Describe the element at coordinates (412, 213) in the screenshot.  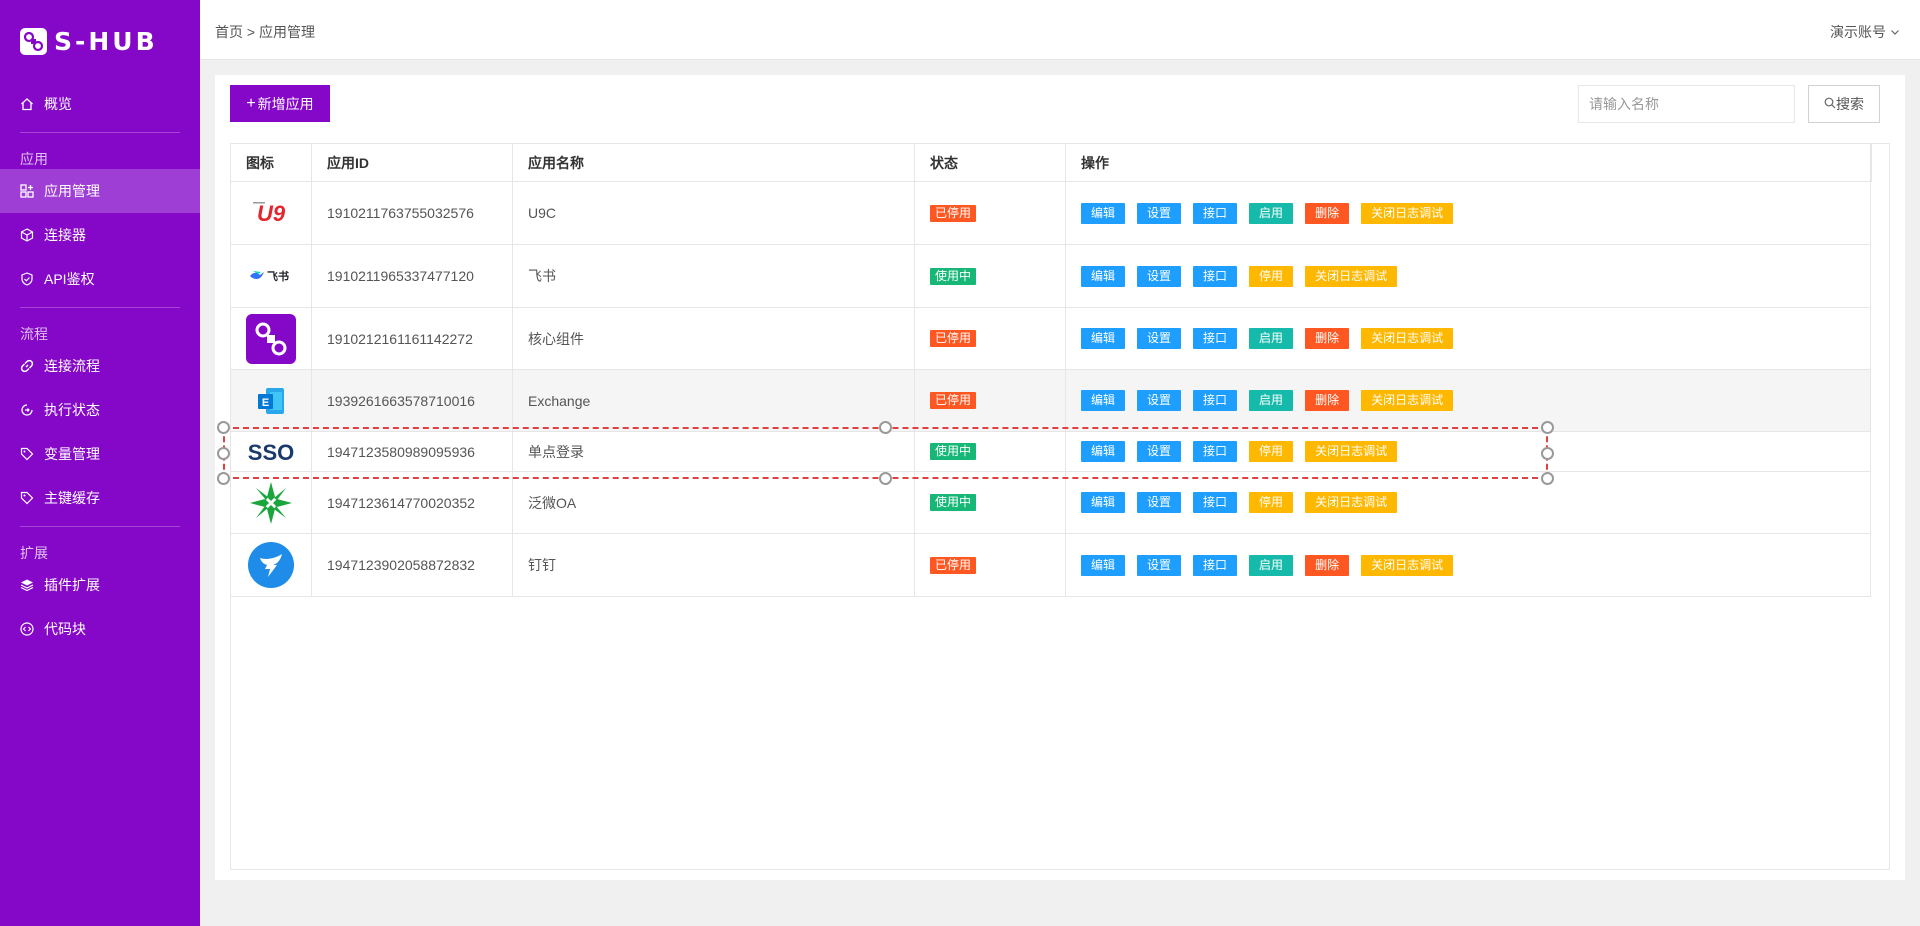
I see `app-id: 1910211763755032576` at that location.